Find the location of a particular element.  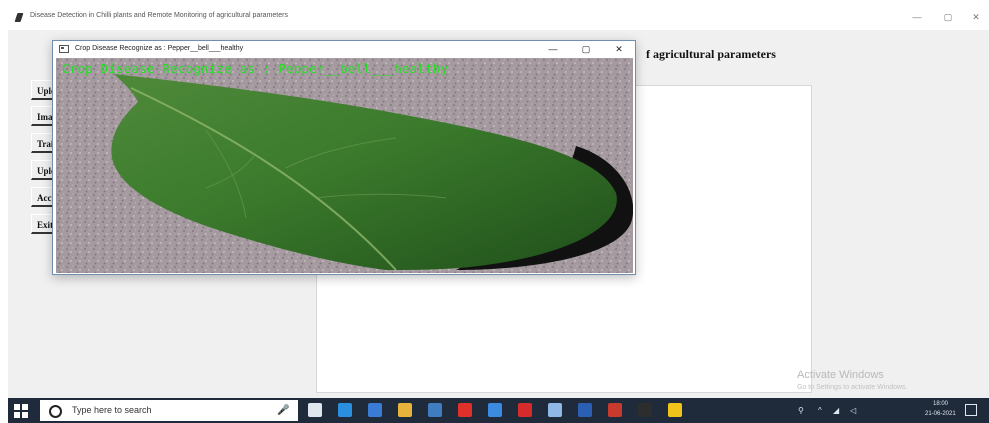

store-icon is located at coordinates (375, 410).